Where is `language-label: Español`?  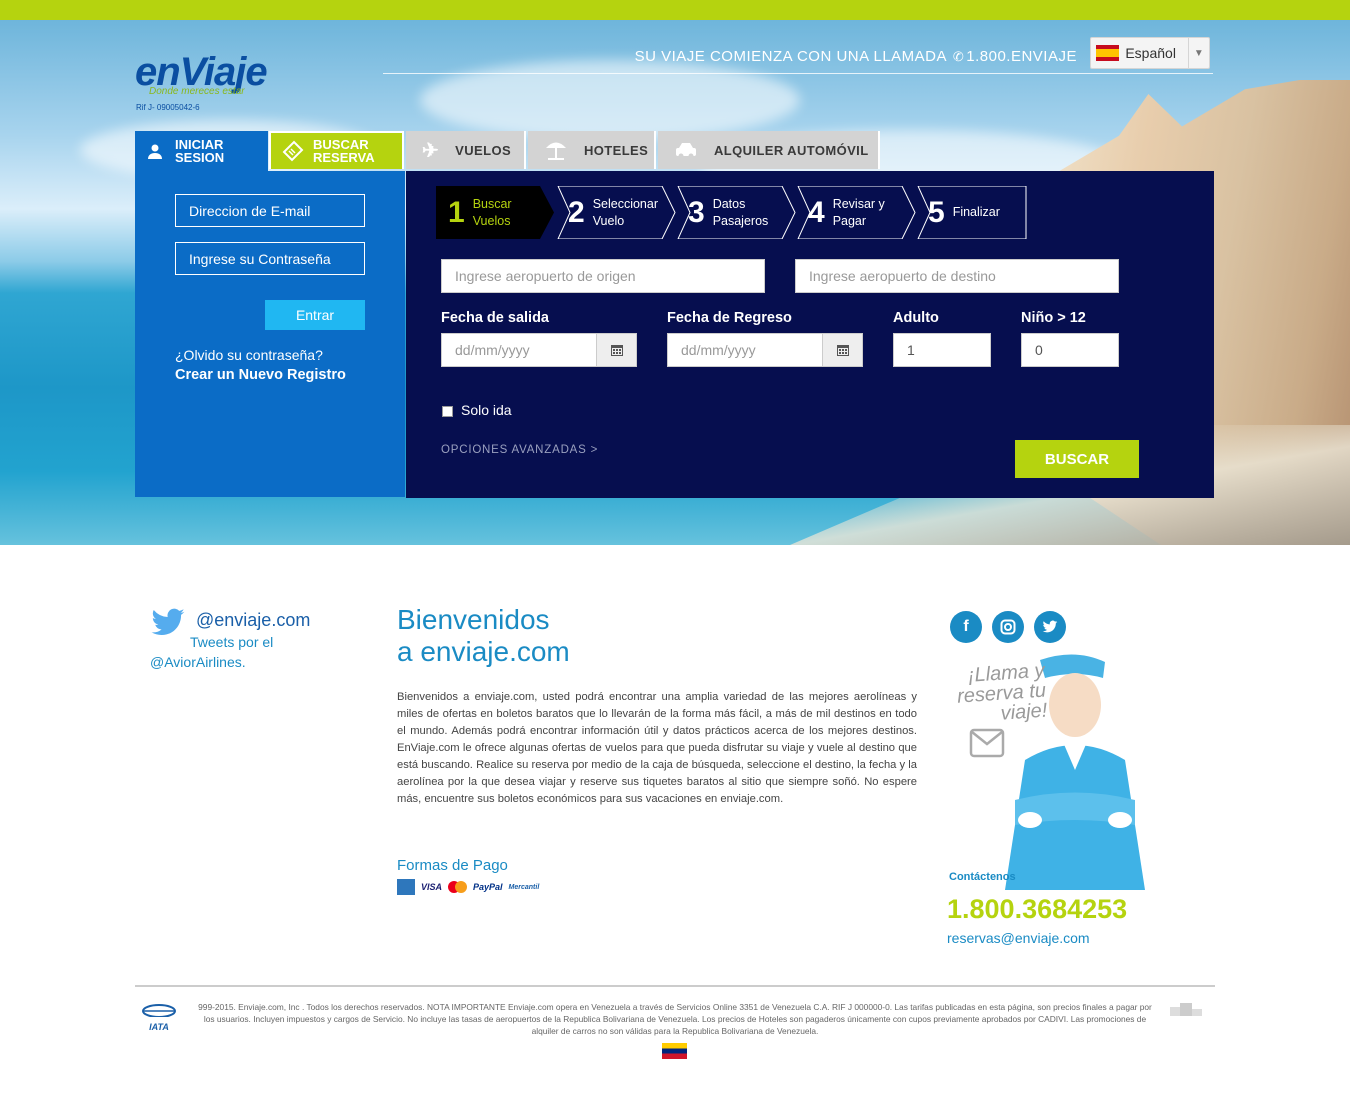
language-label: Español is located at coordinates (1150, 53).